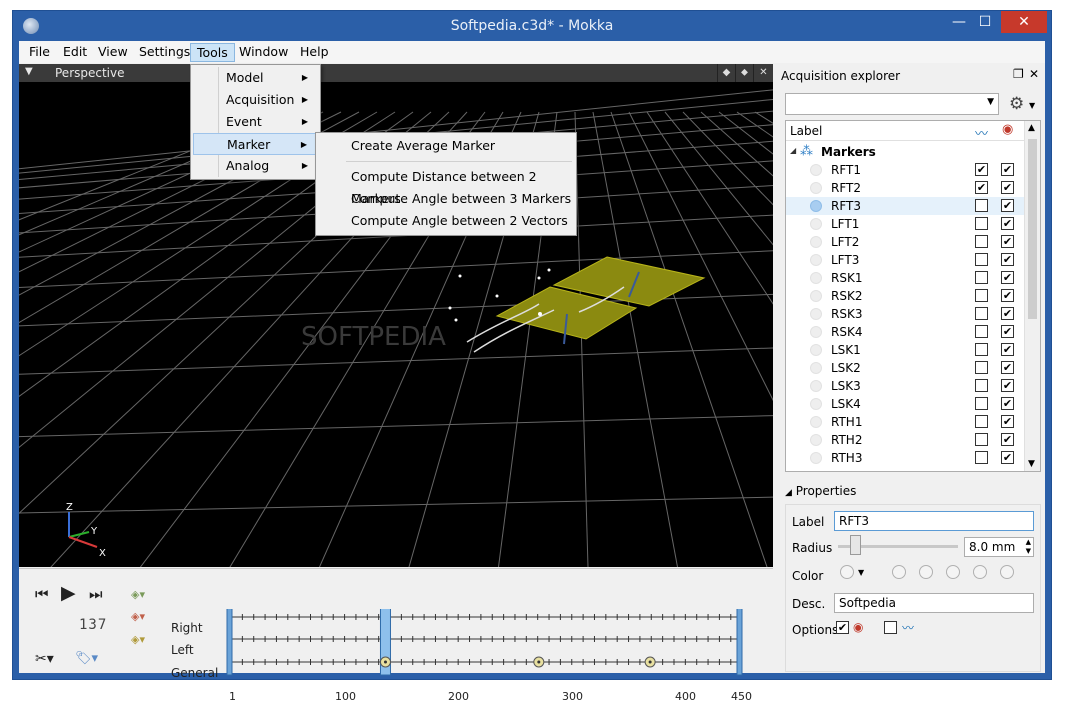 The image size is (1072, 703). What do you see at coordinates (842, 627) in the screenshot?
I see `option-visible-checkbox: ✔` at bounding box center [842, 627].